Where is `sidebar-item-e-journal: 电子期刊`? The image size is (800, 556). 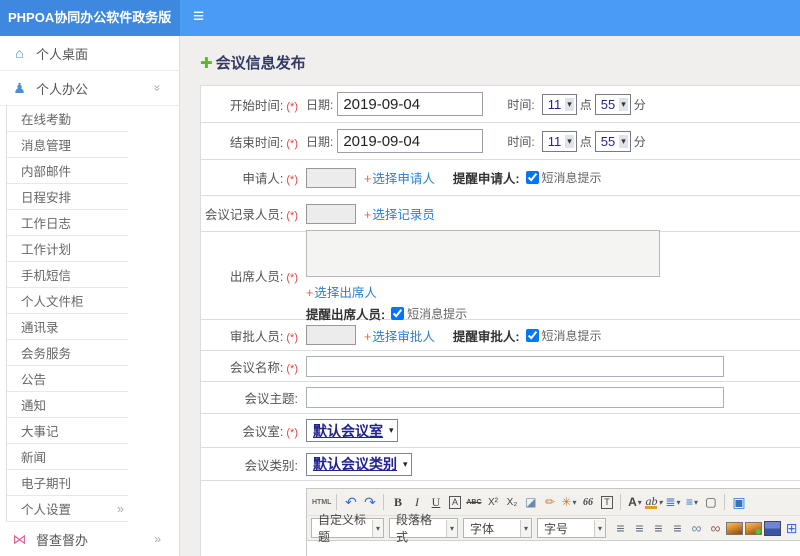
sidebar-item-e-journal: 电子期刊 is located at coordinates (67, 483).